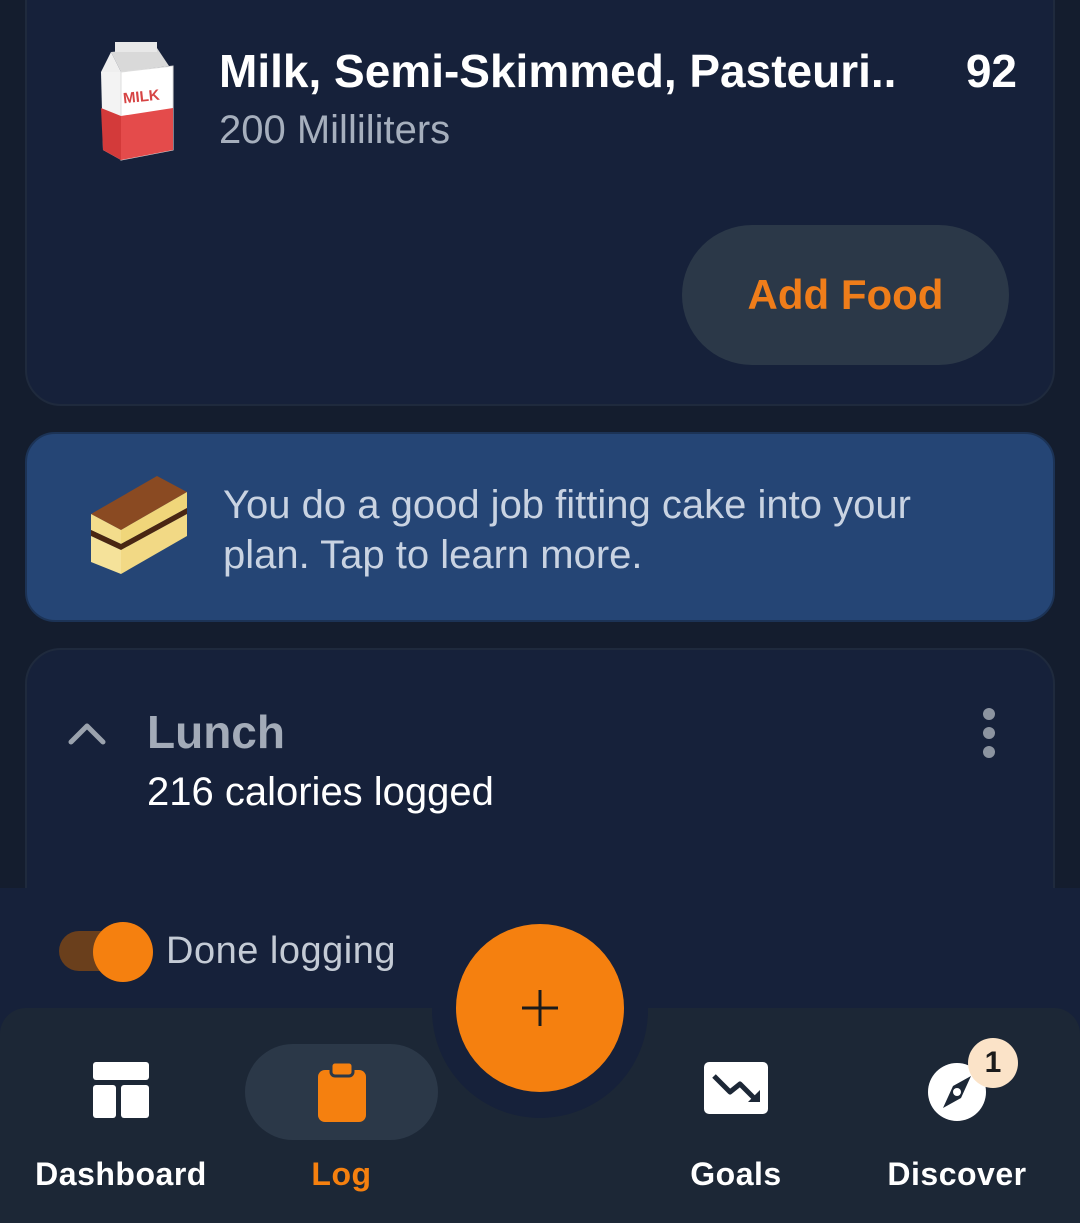  What do you see at coordinates (558, 71) in the screenshot?
I see `food-name: Milk, Semi-Skimmed, Pasteuri..` at bounding box center [558, 71].